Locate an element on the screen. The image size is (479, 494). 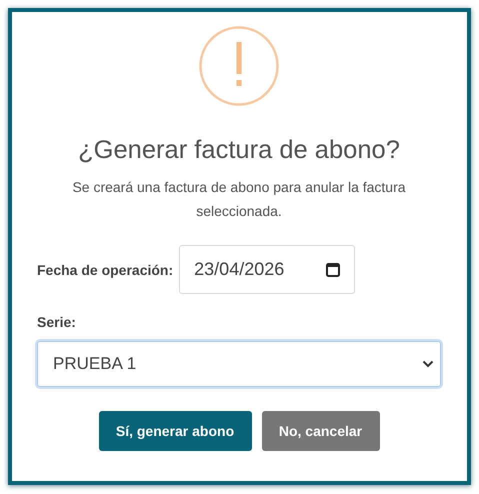
dialog-message: Se creará una factura de abono para anular la factura seleccionada. is located at coordinates (239, 199).